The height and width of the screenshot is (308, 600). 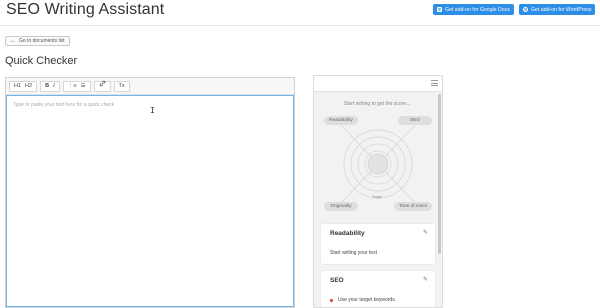 I want to click on heading-1-button: H1, so click(x=17, y=86).